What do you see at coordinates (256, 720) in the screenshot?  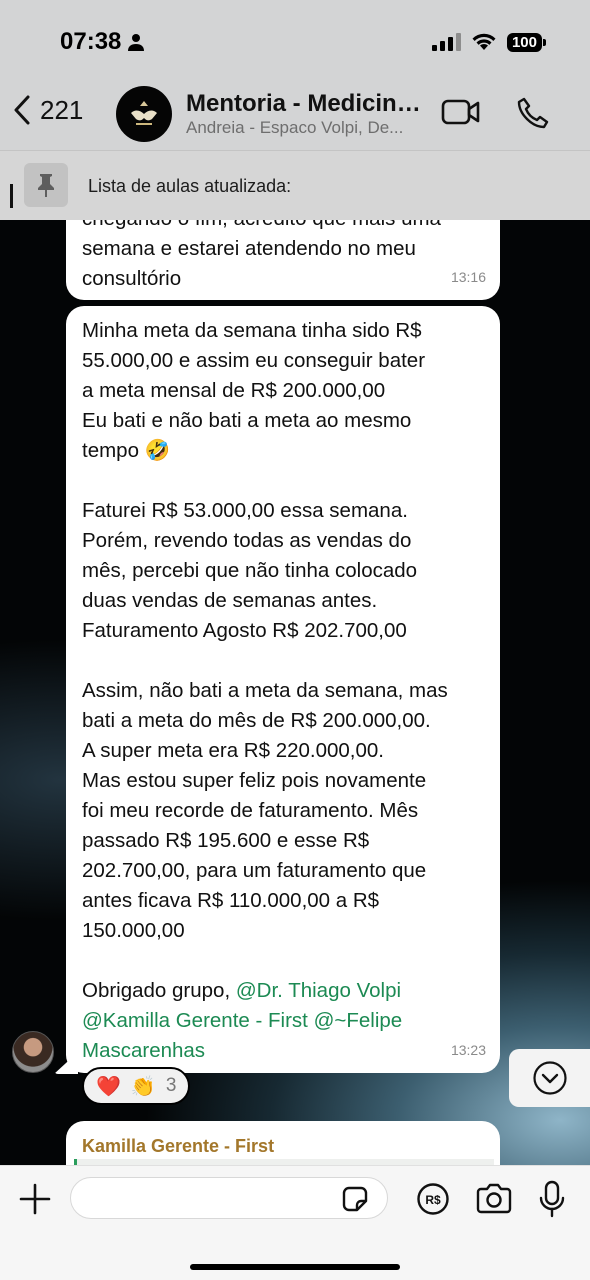 I see `message-line: bati a meta do mês de R$ 200.000,00.` at bounding box center [256, 720].